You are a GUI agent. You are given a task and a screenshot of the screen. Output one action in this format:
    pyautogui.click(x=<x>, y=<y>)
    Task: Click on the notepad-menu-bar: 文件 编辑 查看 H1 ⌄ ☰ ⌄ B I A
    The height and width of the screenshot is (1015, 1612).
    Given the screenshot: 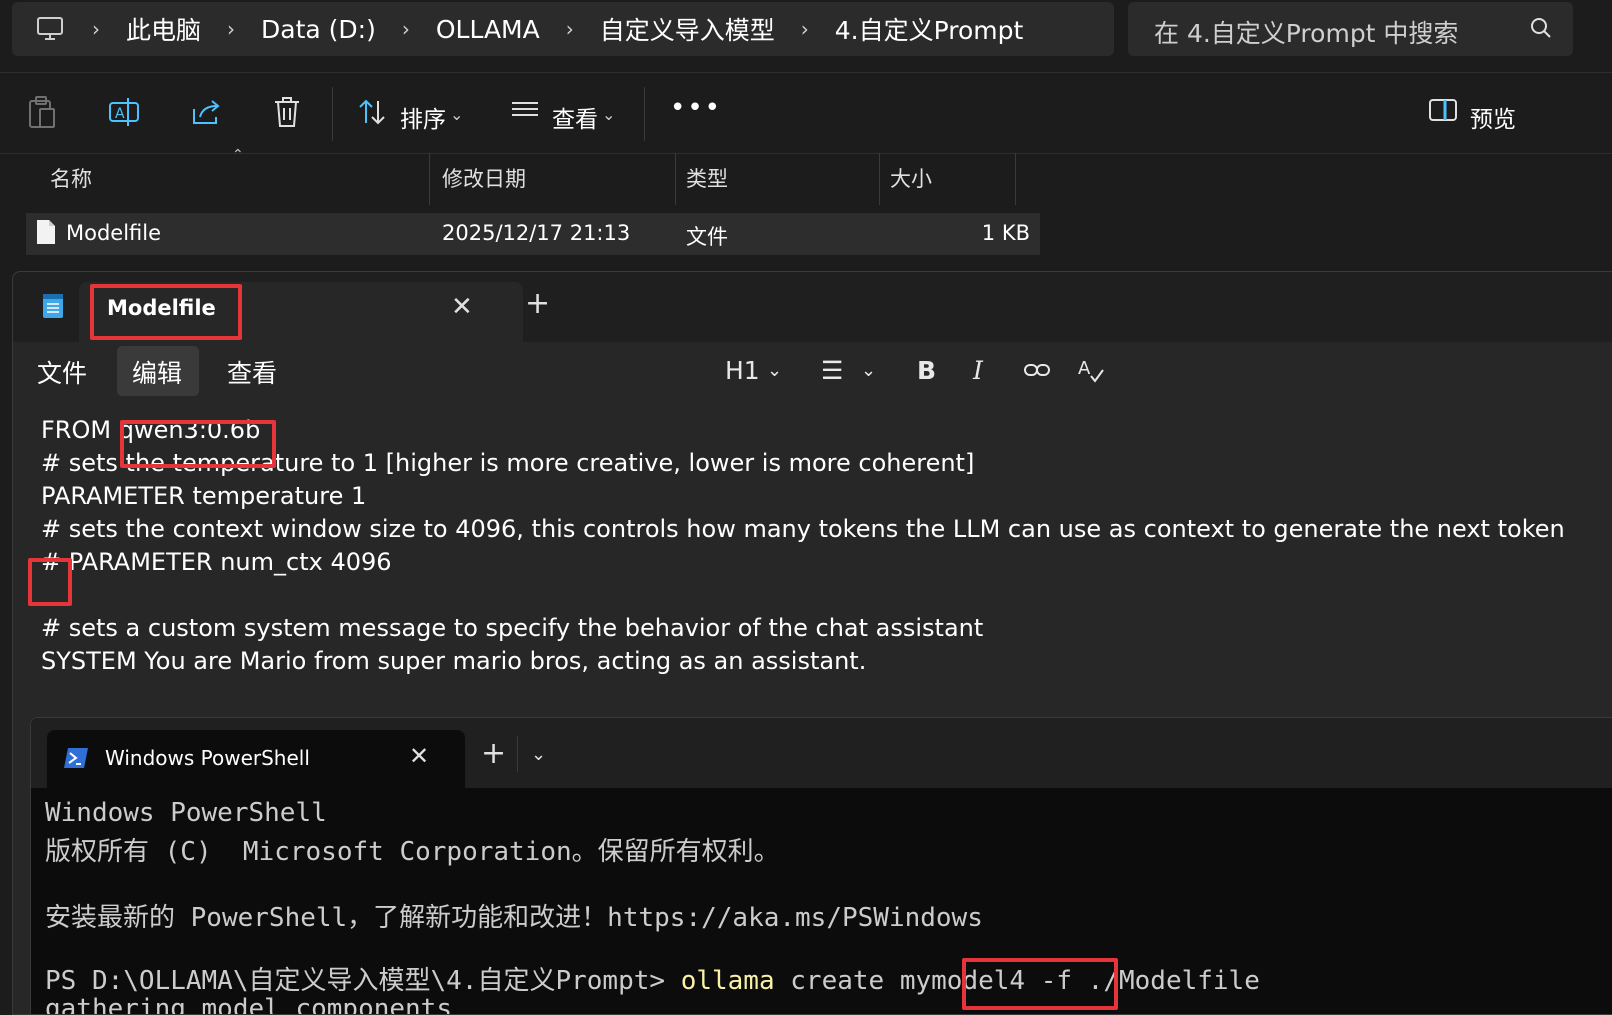 What is the action you would take?
    pyautogui.click(x=812, y=371)
    